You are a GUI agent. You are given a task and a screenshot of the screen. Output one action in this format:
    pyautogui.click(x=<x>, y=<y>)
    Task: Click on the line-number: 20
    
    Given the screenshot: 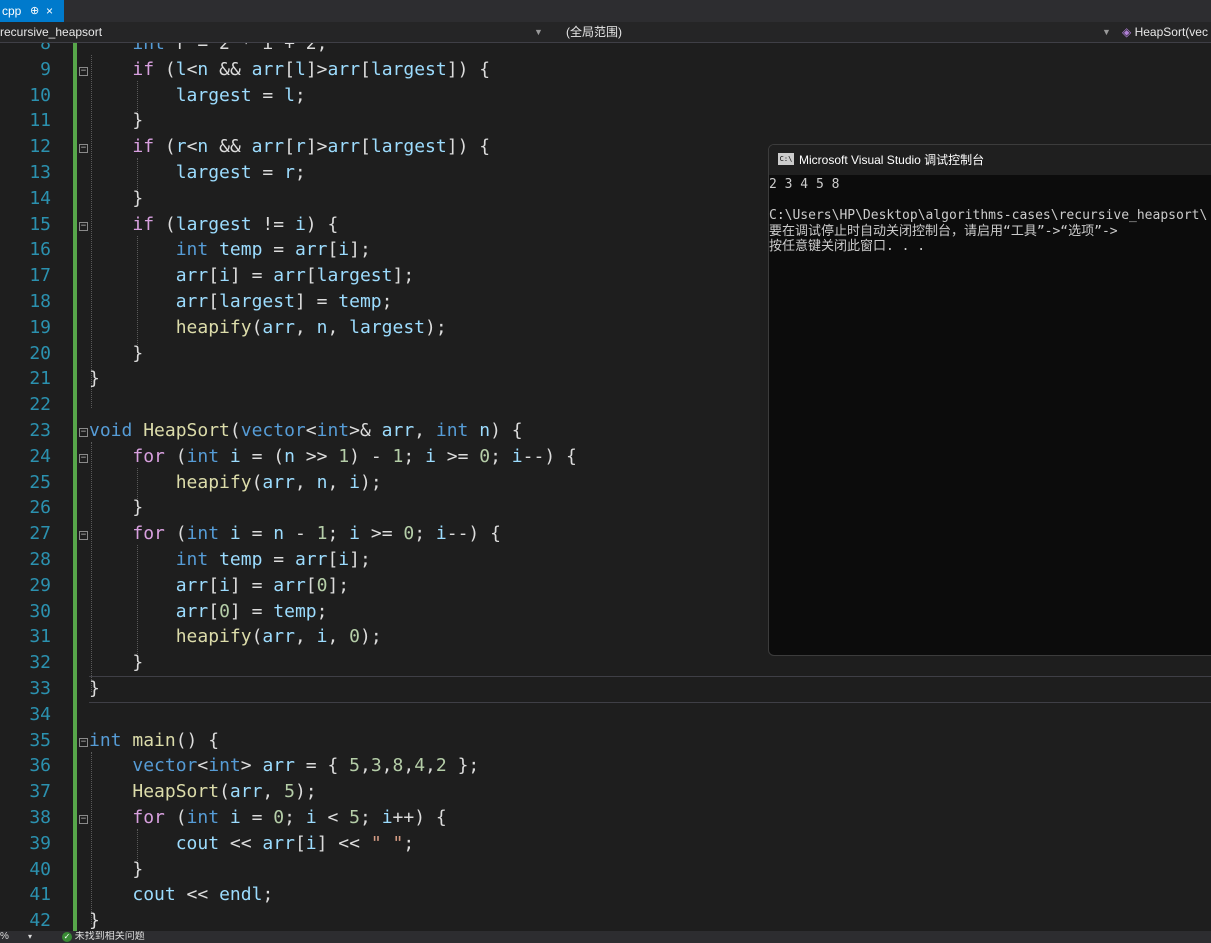 What is the action you would take?
    pyautogui.click(x=40, y=353)
    